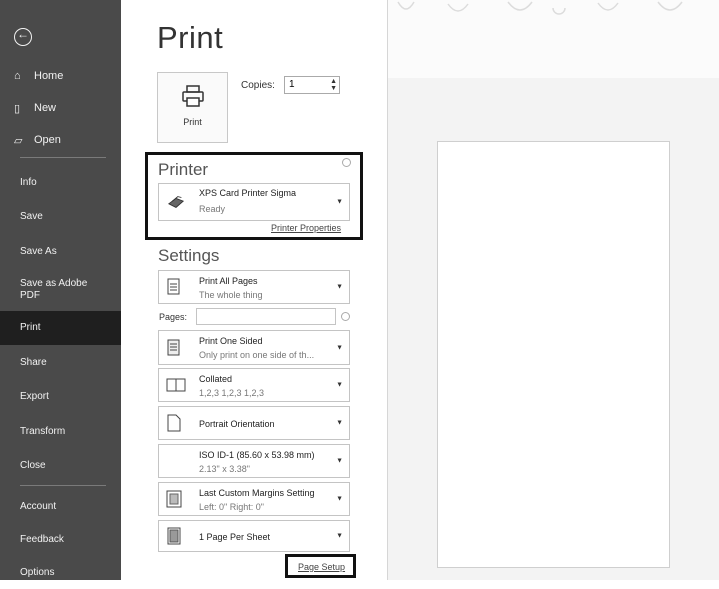 The height and width of the screenshot is (589, 719). Describe the element at coordinates (60, 362) in the screenshot. I see `nav-item-share: Share` at that location.